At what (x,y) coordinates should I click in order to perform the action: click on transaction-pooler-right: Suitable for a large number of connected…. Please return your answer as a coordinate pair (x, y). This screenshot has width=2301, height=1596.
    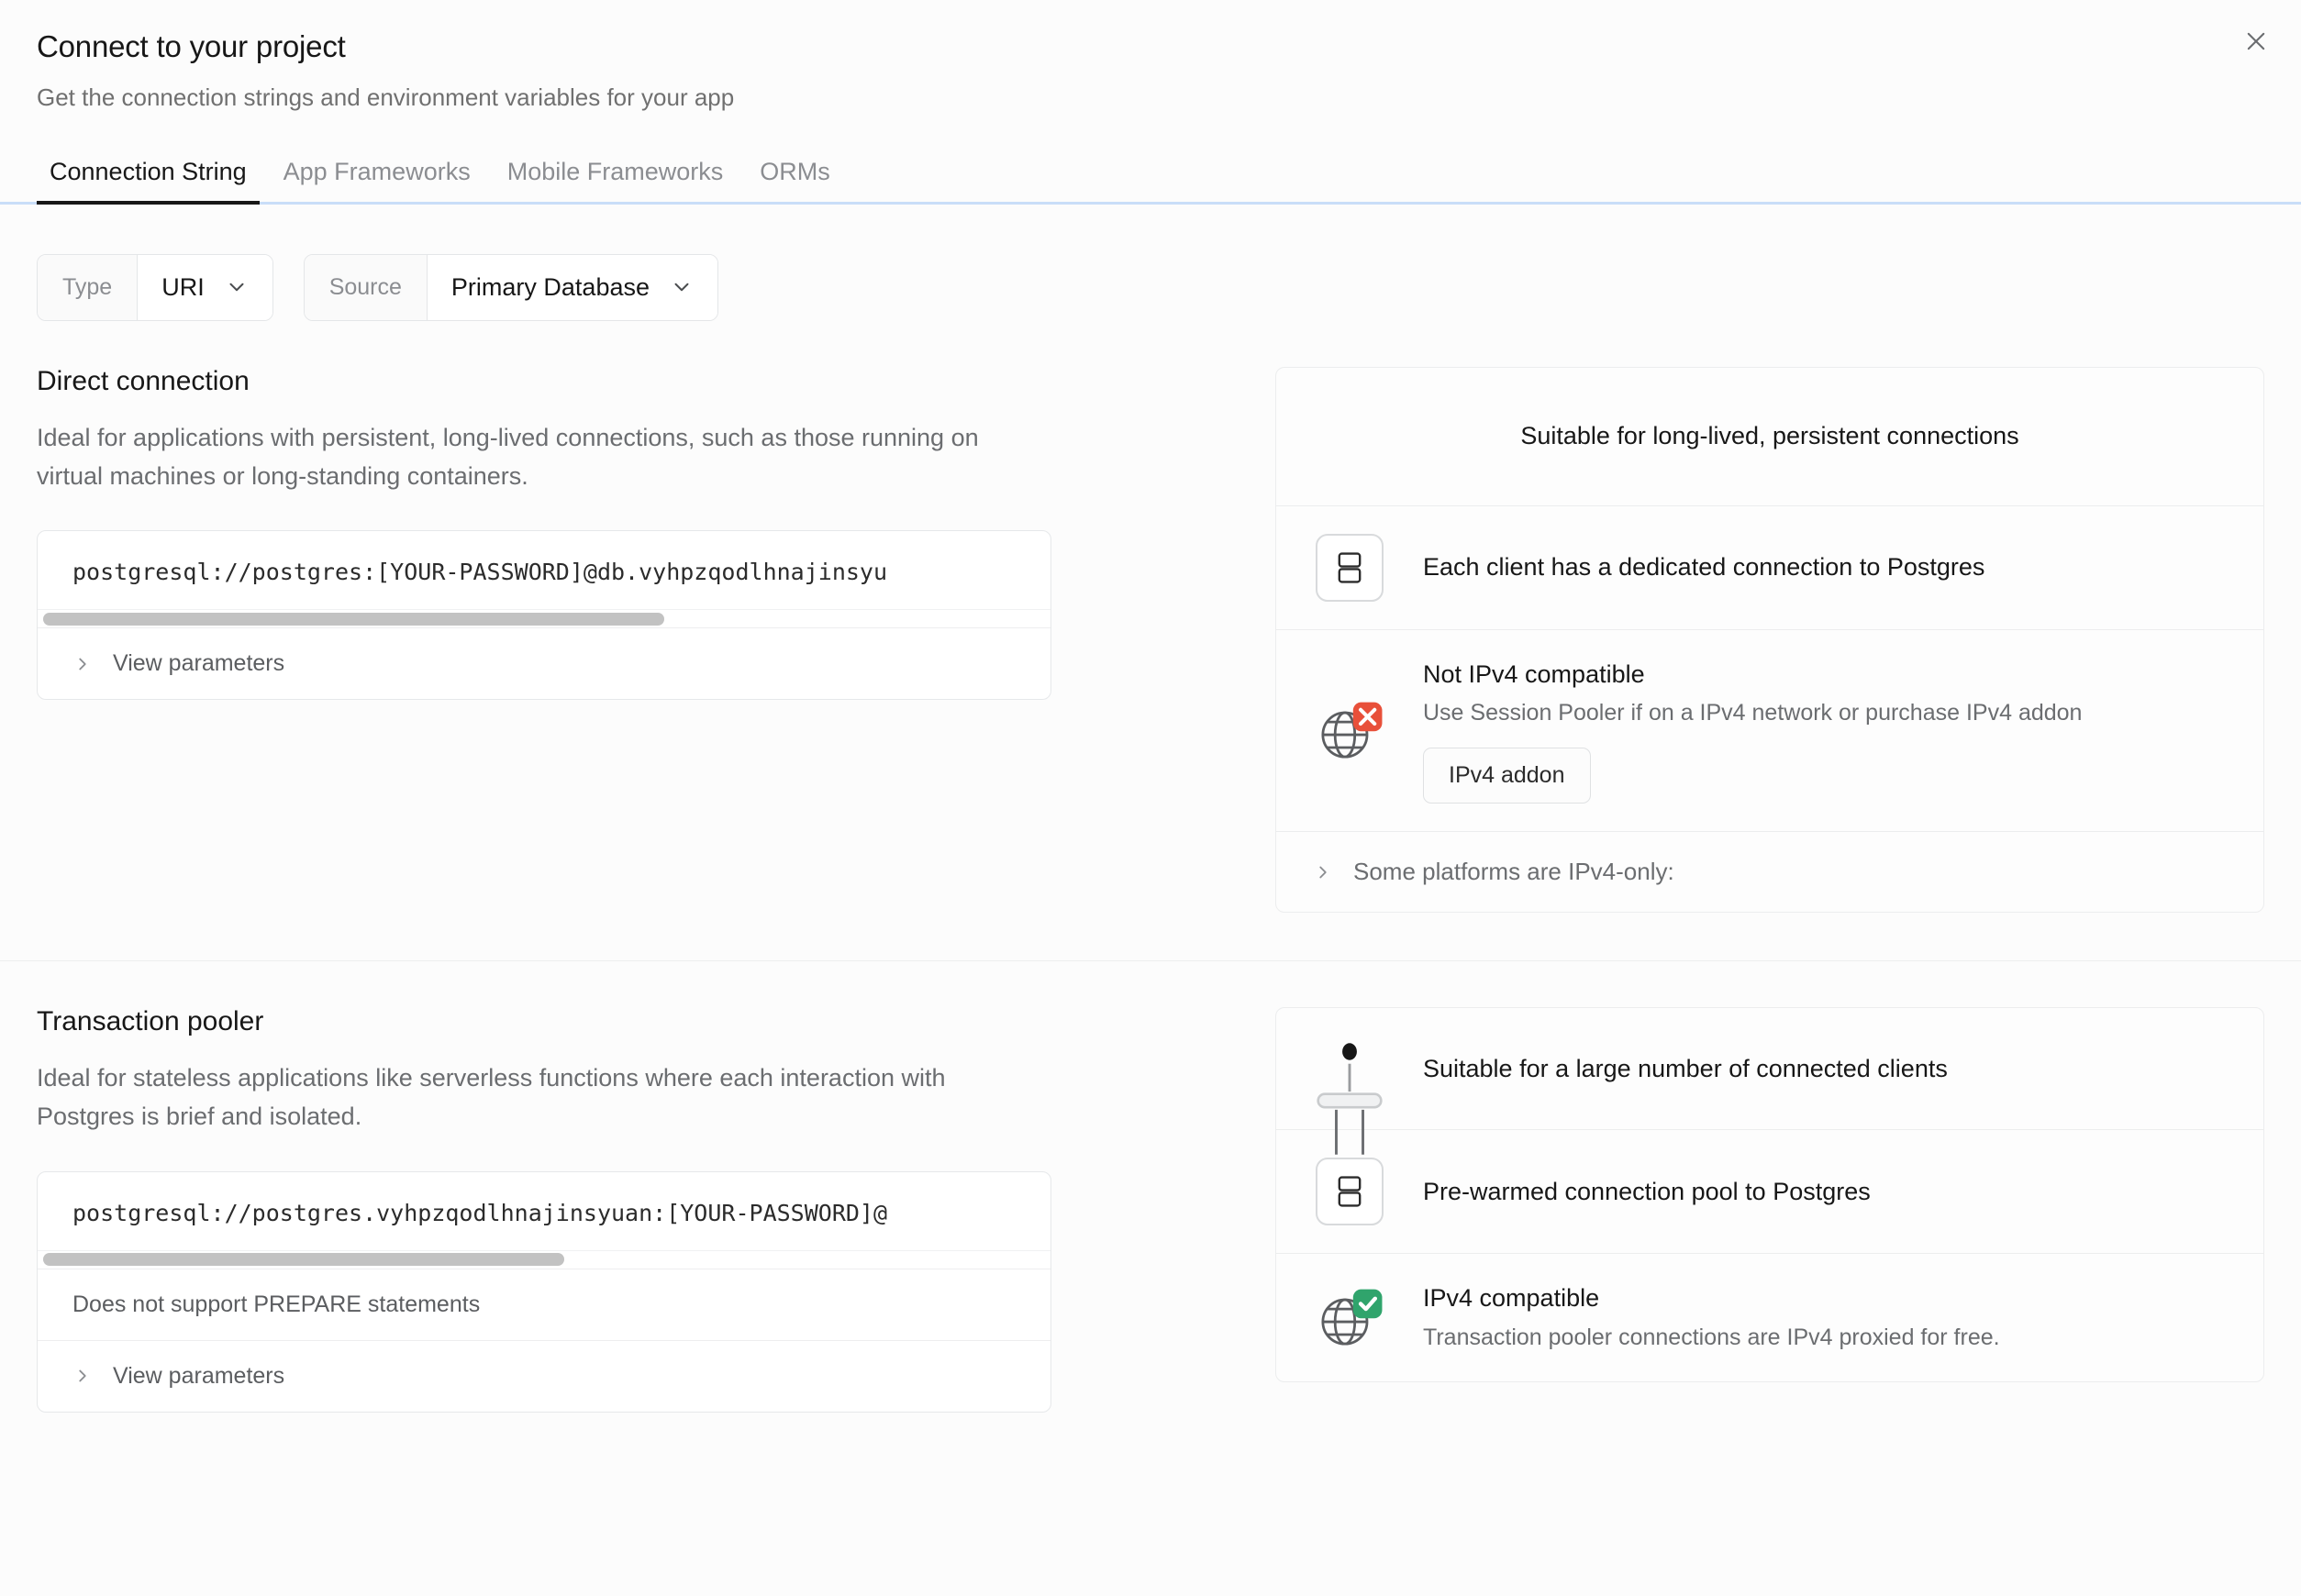
    Looking at the image, I should click on (1770, 1192).